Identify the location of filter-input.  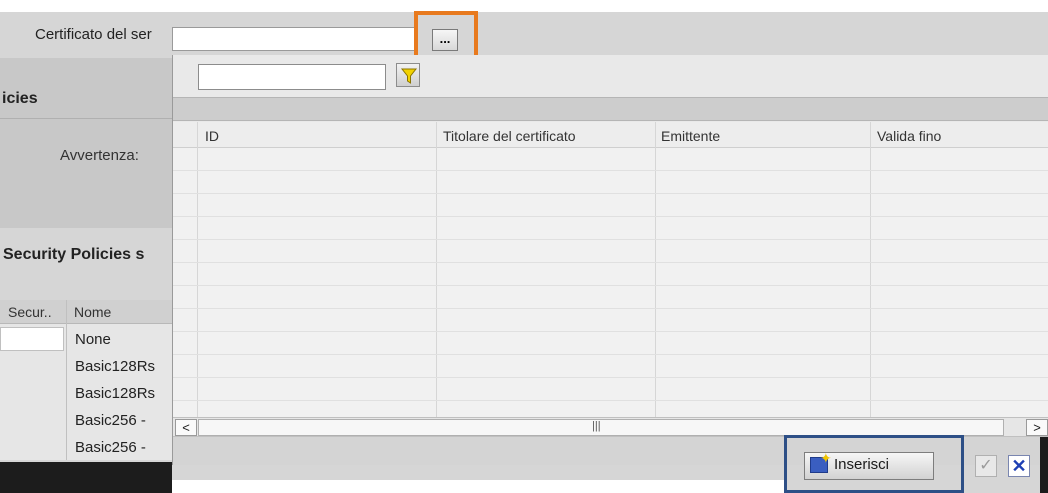
(292, 77).